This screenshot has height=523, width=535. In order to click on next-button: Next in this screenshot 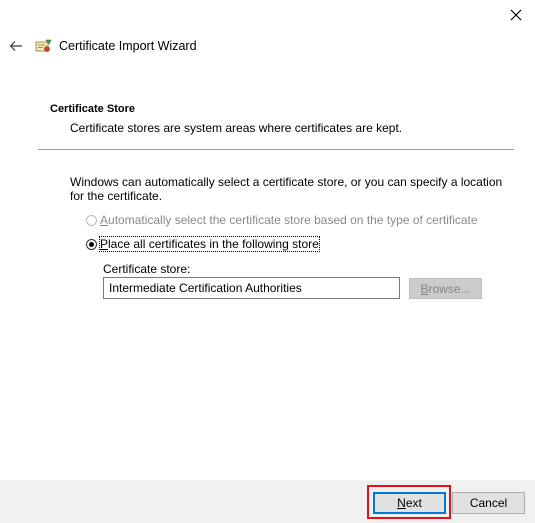, I will do `click(409, 503)`.